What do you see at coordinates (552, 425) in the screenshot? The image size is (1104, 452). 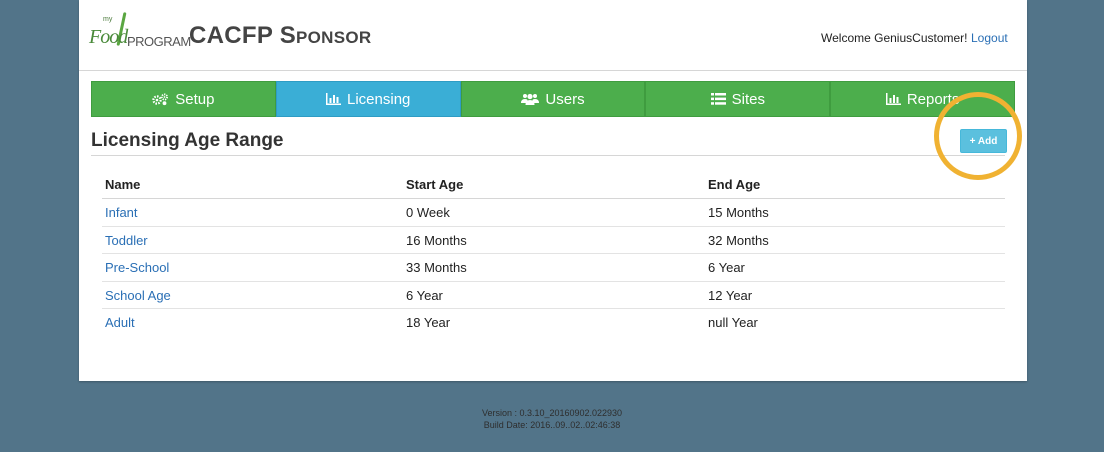 I see `build-date-text: Build Date: 2016..09..02..02:46:38` at bounding box center [552, 425].